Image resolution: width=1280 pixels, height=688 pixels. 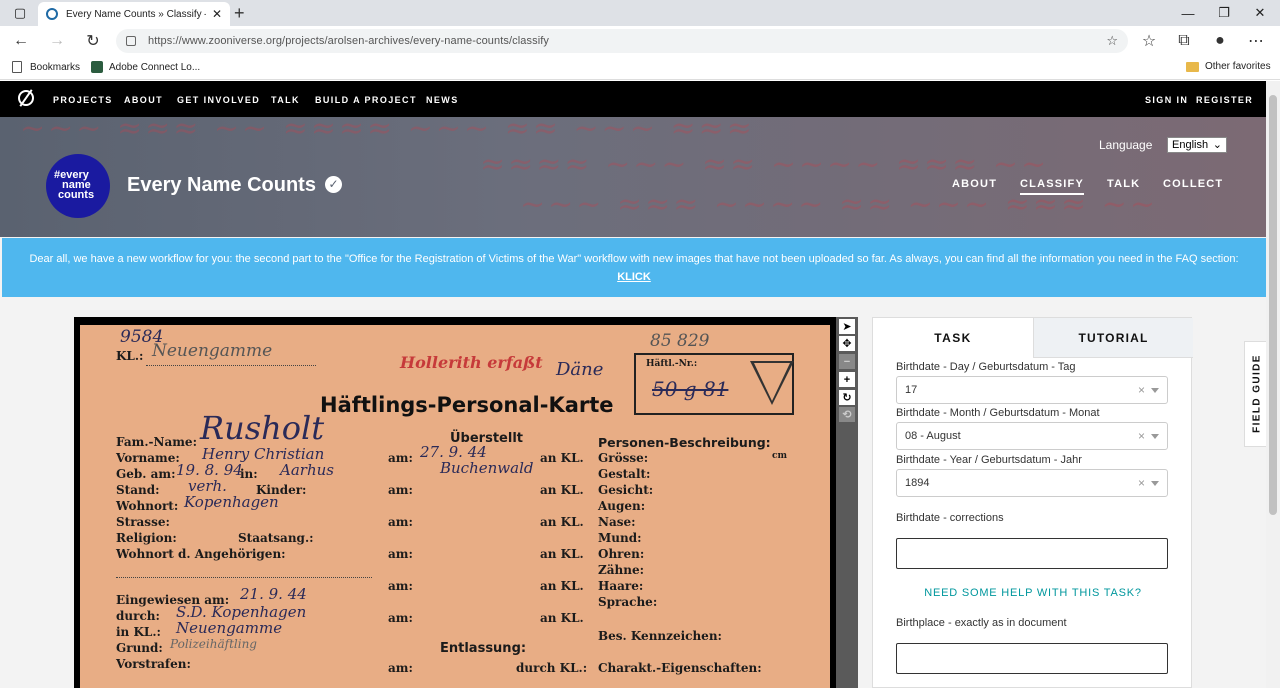 I want to click on birthdate-corrections-label: Birthdate - corrections, so click(x=950, y=518).